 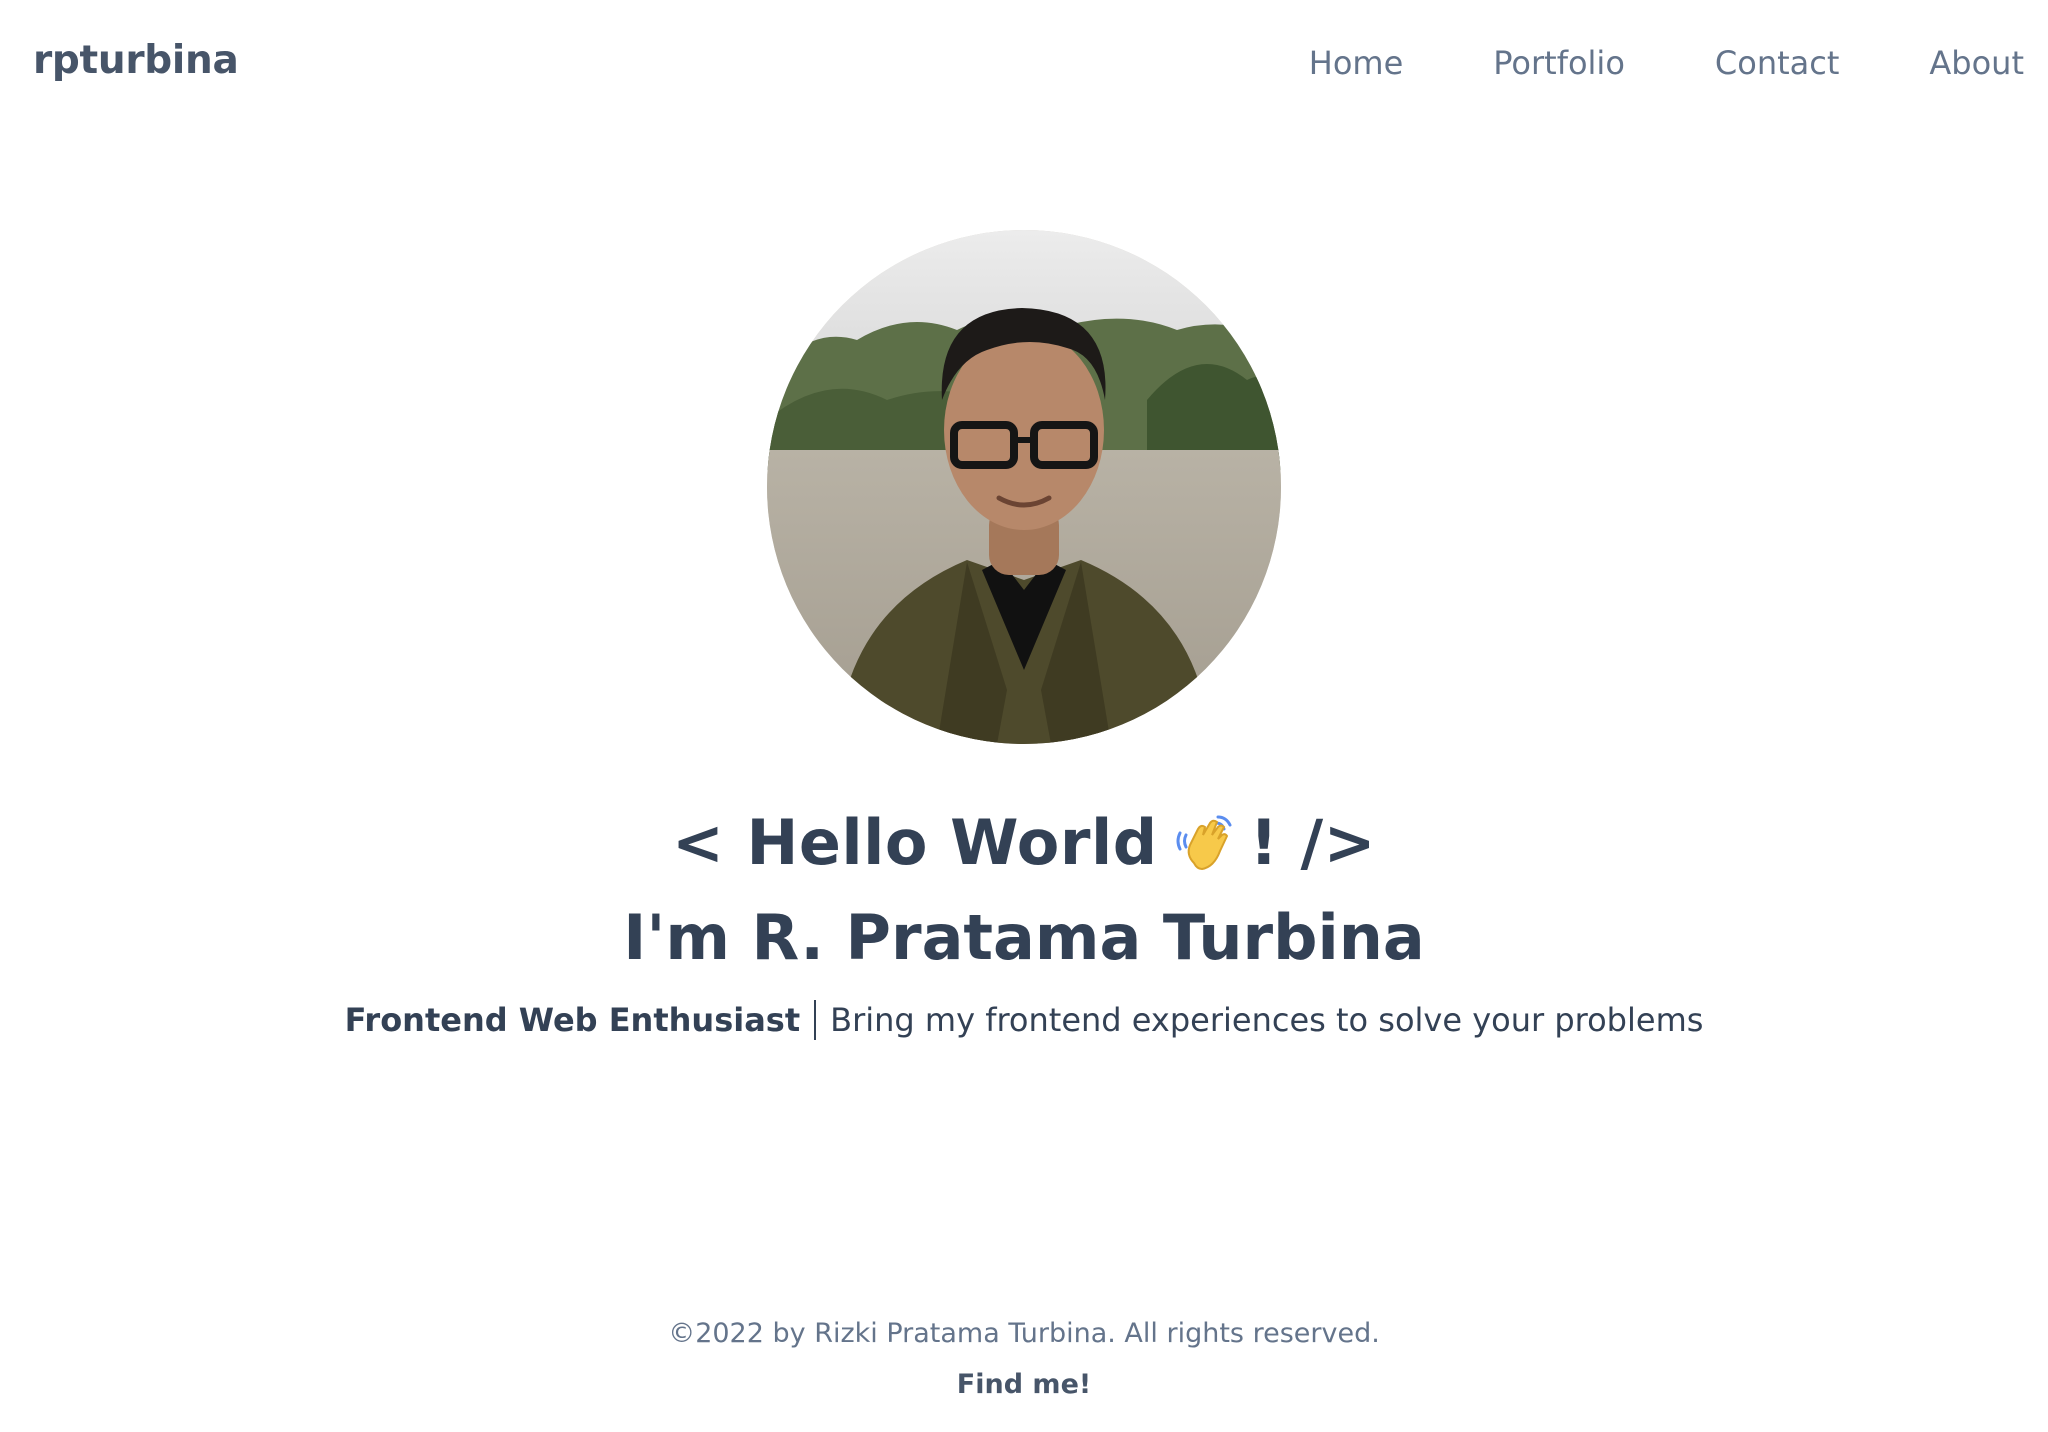 I want to click on nav-link-contact: Contact, so click(x=1777, y=63).